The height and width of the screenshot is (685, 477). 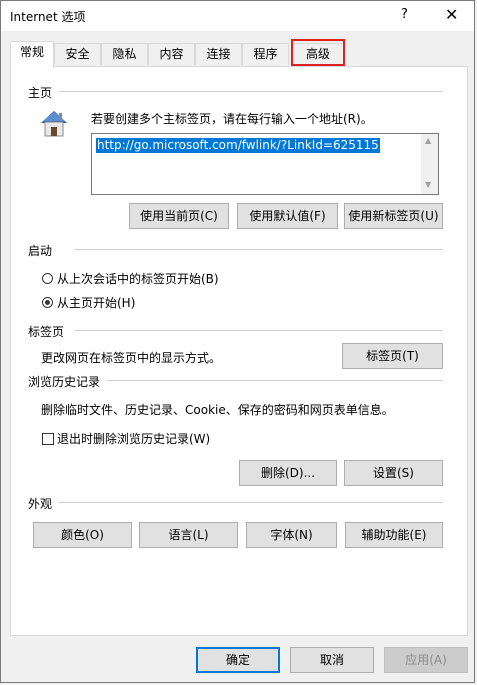 What do you see at coordinates (77, 54) in the screenshot?
I see `tab-security: 安全` at bounding box center [77, 54].